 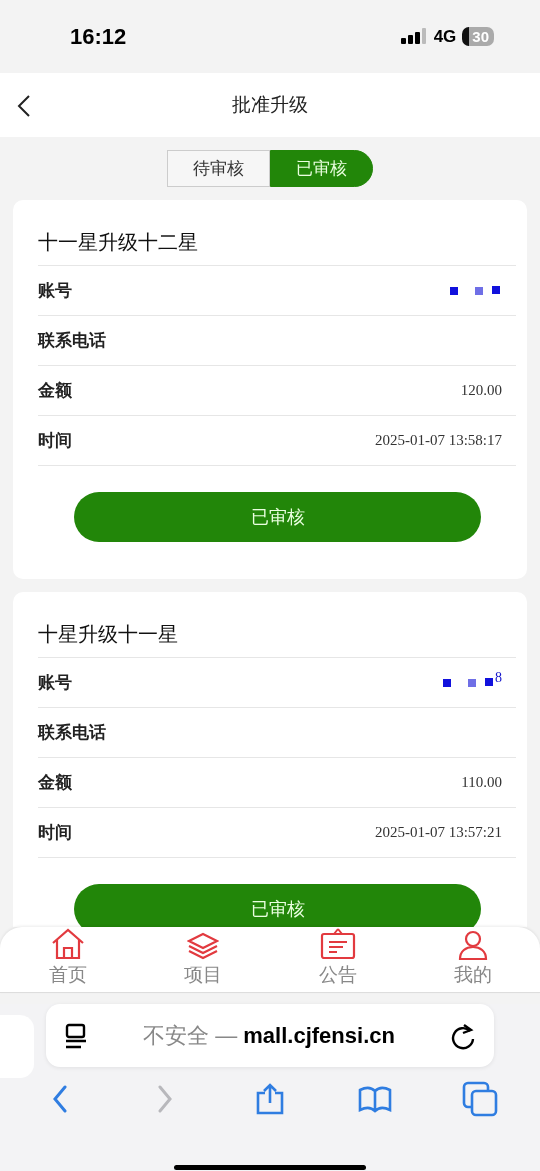 I want to click on nav-tab: 首页, so click(x=67, y=959).